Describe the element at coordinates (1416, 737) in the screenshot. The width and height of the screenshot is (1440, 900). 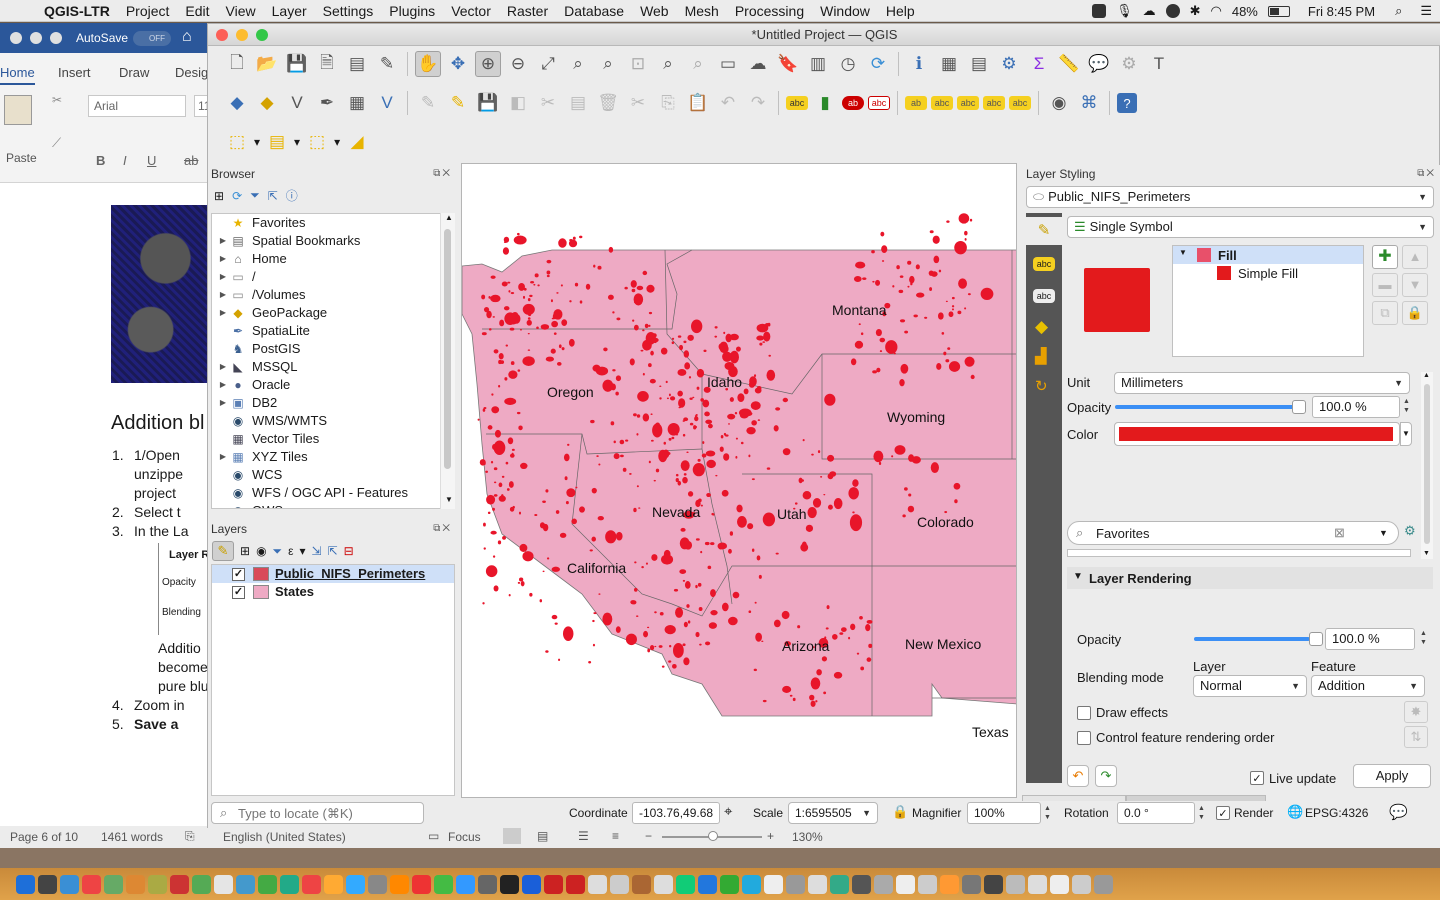
I see `order-settings-icon: ⇅` at that location.